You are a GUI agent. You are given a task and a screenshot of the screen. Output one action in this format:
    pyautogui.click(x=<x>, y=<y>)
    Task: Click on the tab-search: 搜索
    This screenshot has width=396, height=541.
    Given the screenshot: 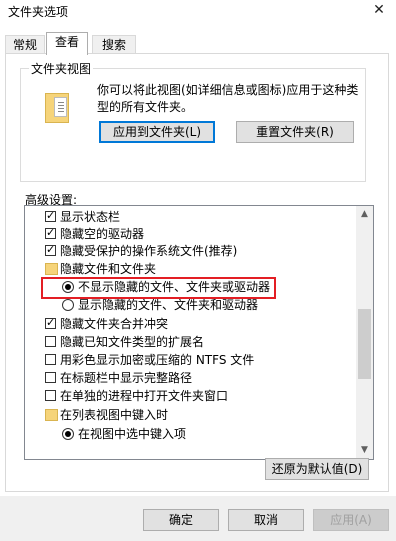 What is the action you would take?
    pyautogui.click(x=114, y=44)
    